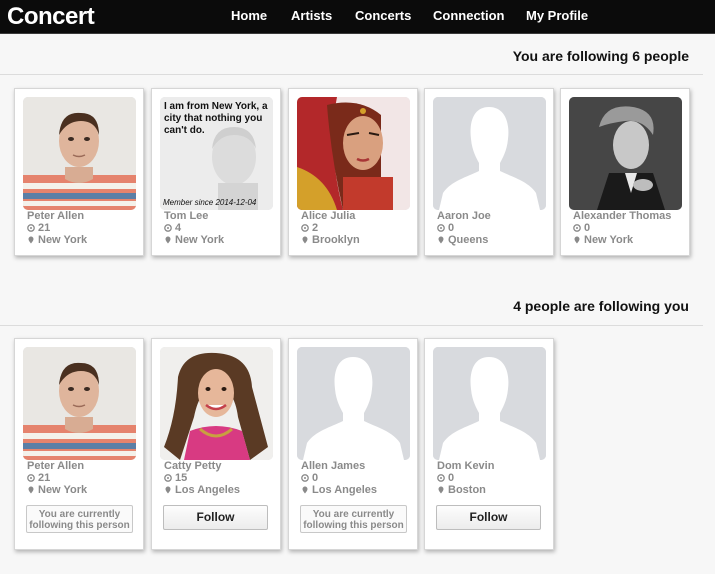 This screenshot has width=715, height=574. I want to click on person-name: Catty Petty, so click(192, 466).